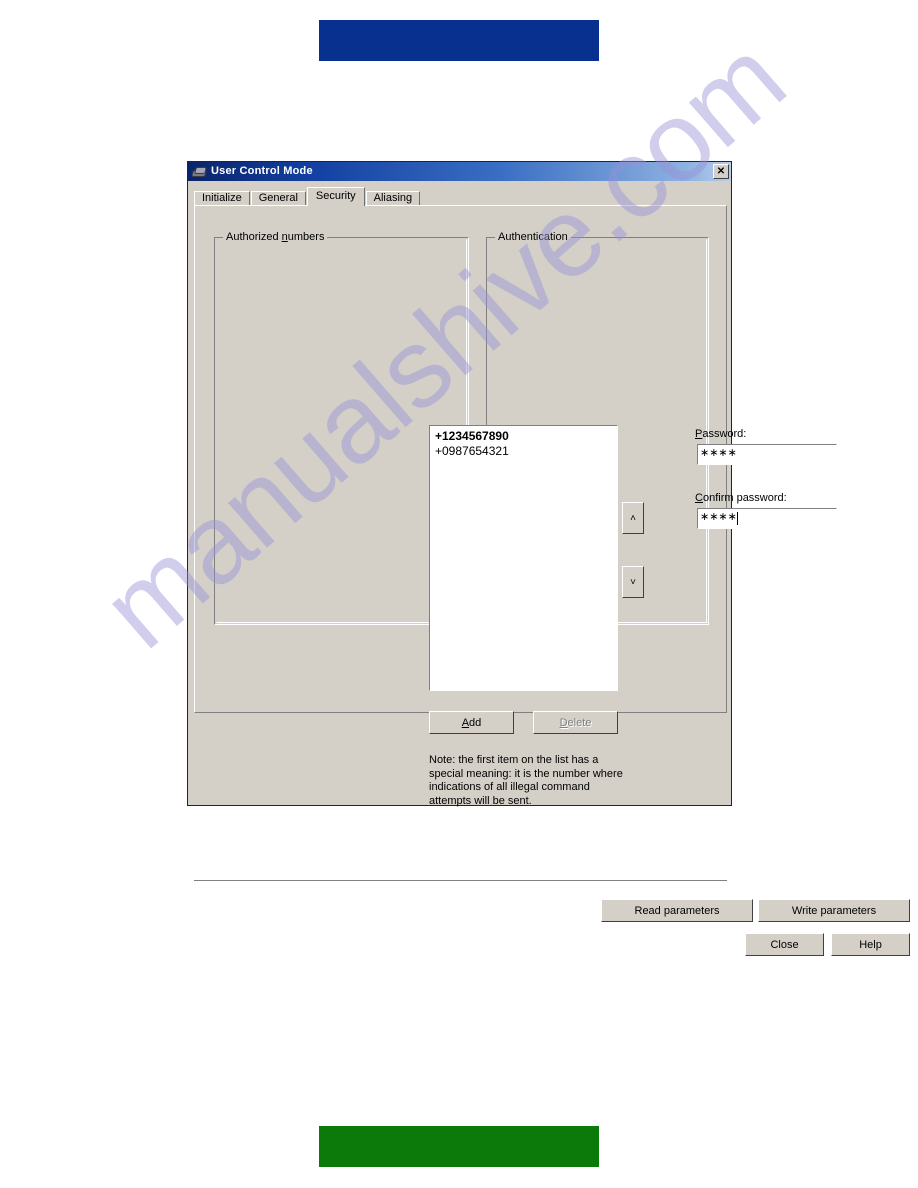 Image resolution: width=918 pixels, height=1188 pixels. I want to click on tab-aliasing: Aliasing, so click(393, 198).